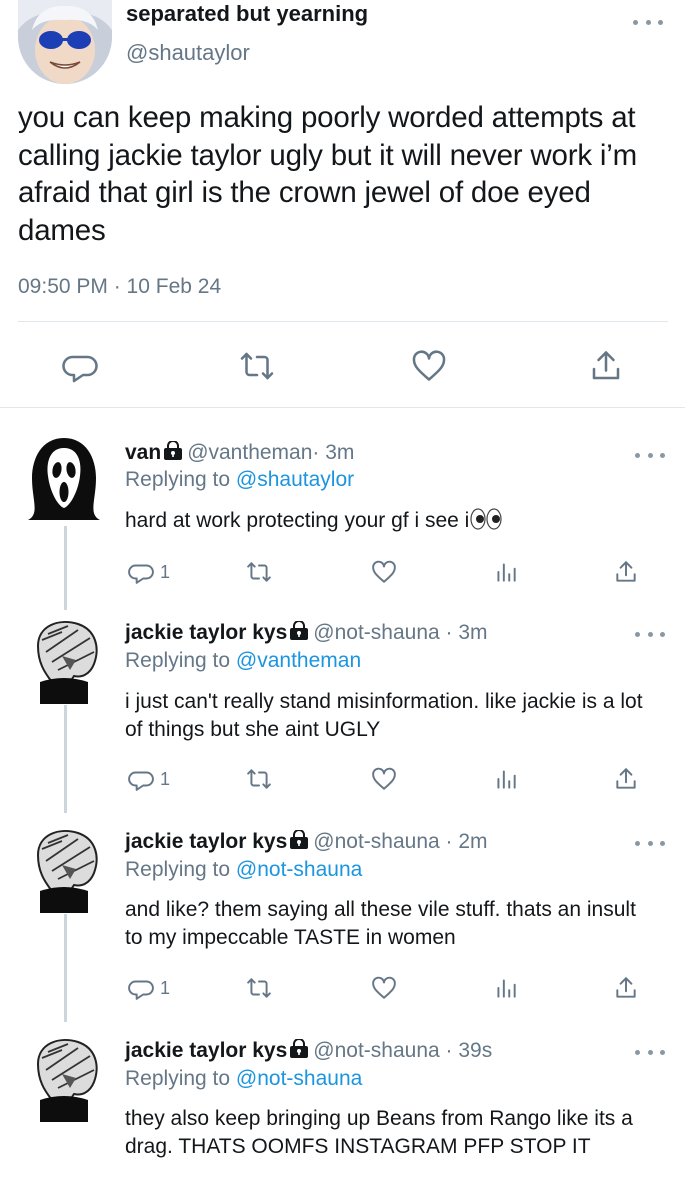 The width and height of the screenshot is (685, 1200). I want to click on main-handle: @shautaylor, so click(188, 53).